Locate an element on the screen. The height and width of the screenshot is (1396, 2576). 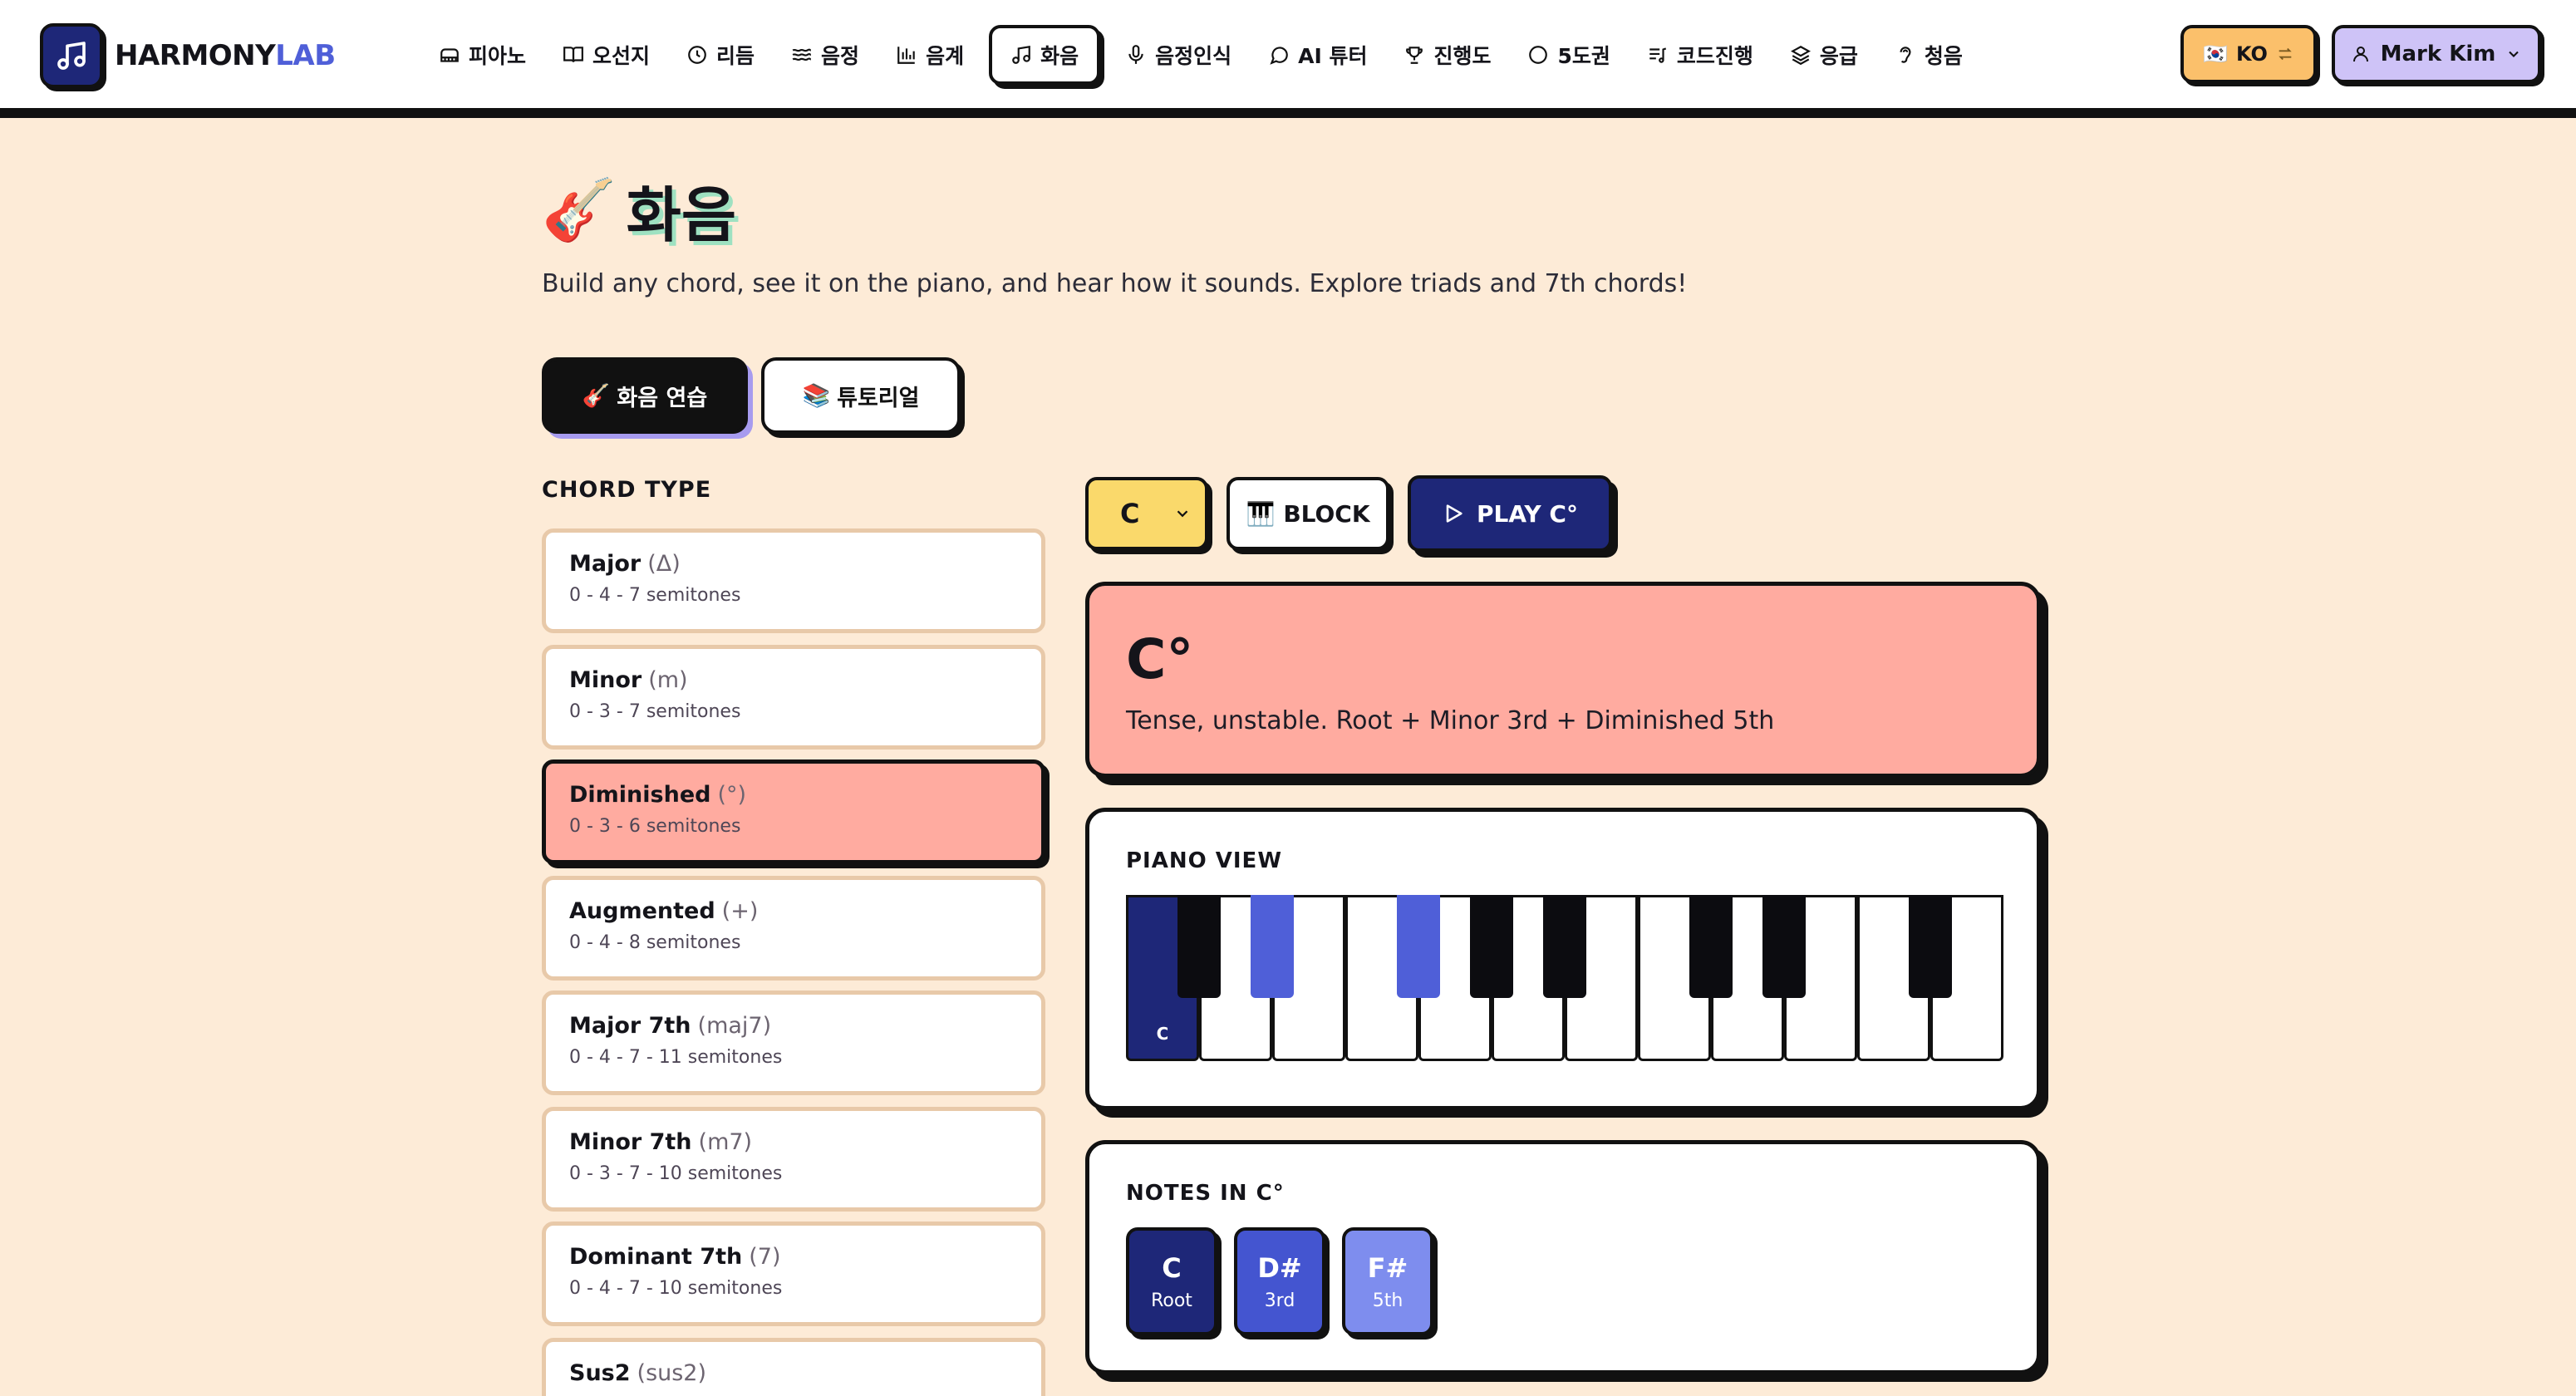
chord-type-sus2: Sus2 (sus2) is located at coordinates (793, 1367).